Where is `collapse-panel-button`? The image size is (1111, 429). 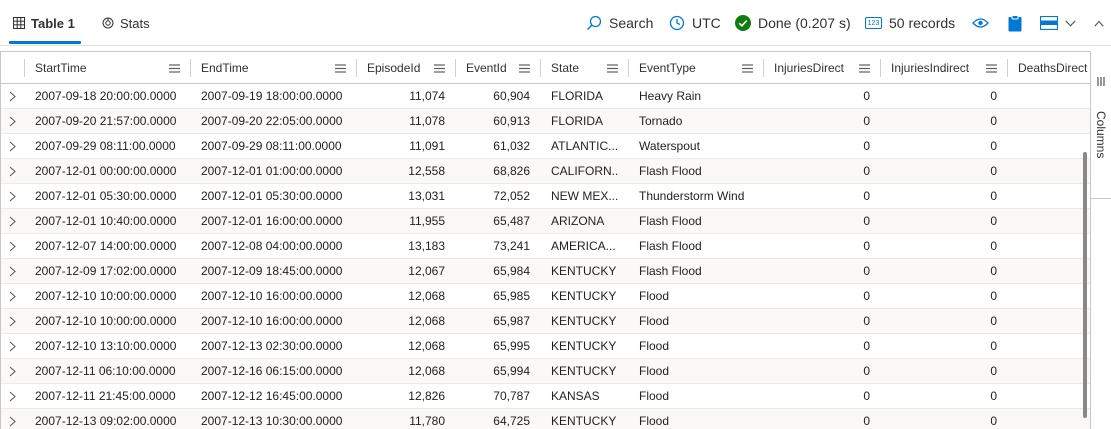
collapse-panel-button is located at coordinates (1099, 23).